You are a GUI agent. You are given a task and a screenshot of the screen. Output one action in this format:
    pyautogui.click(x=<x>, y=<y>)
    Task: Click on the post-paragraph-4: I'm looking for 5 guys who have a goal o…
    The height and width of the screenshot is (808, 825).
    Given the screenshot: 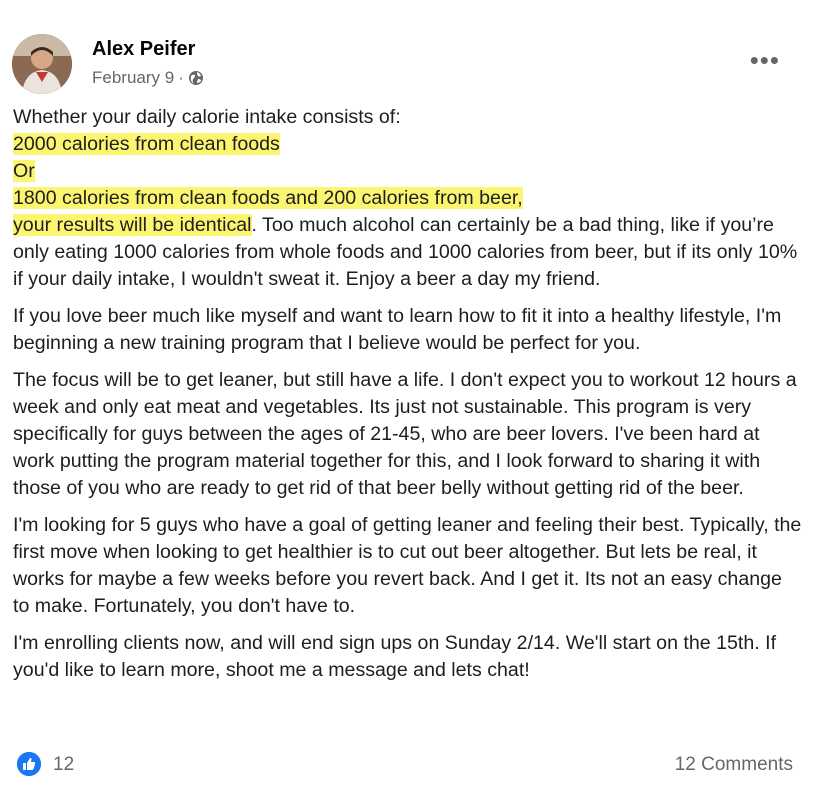 What is the action you would take?
    pyautogui.click(x=407, y=565)
    